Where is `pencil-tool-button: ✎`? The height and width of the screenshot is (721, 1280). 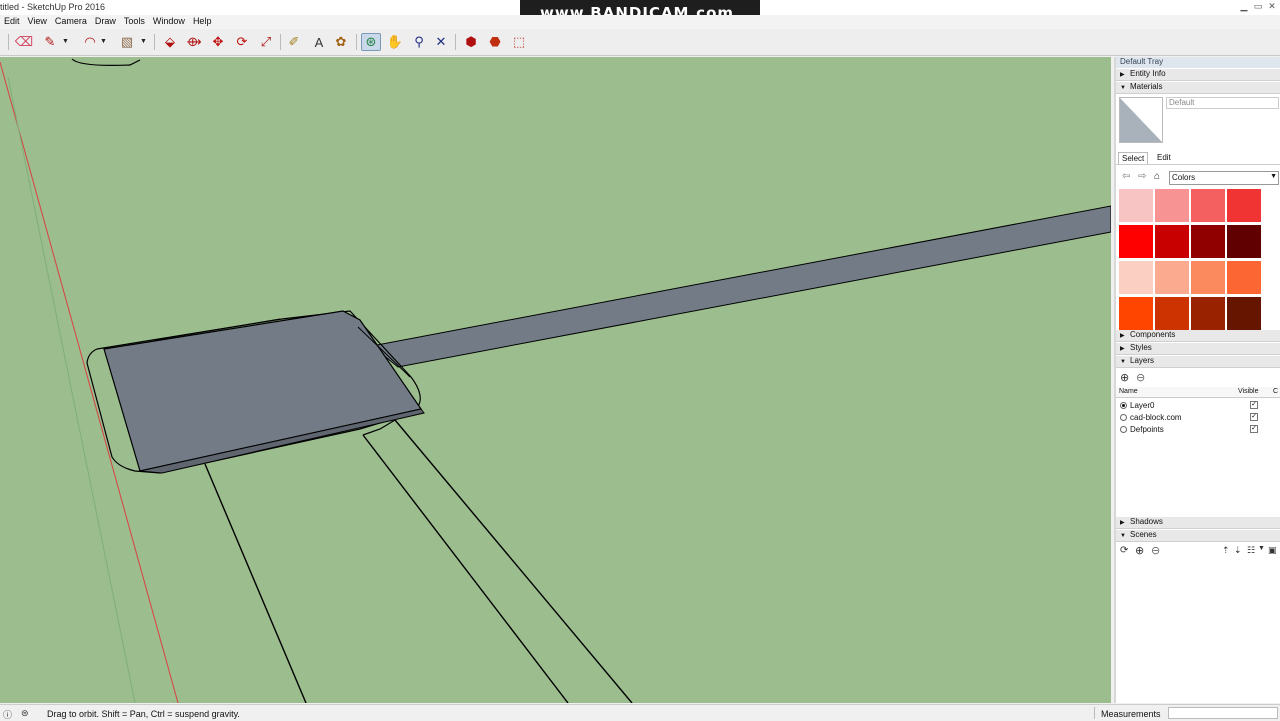
pencil-tool-button: ✎ is located at coordinates (50, 42).